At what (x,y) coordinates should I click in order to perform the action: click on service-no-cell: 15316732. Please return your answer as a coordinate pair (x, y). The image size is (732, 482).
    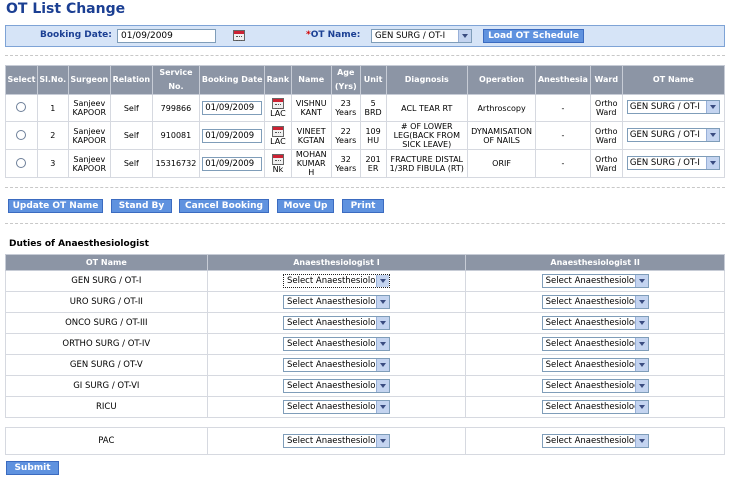
    Looking at the image, I should click on (176, 163).